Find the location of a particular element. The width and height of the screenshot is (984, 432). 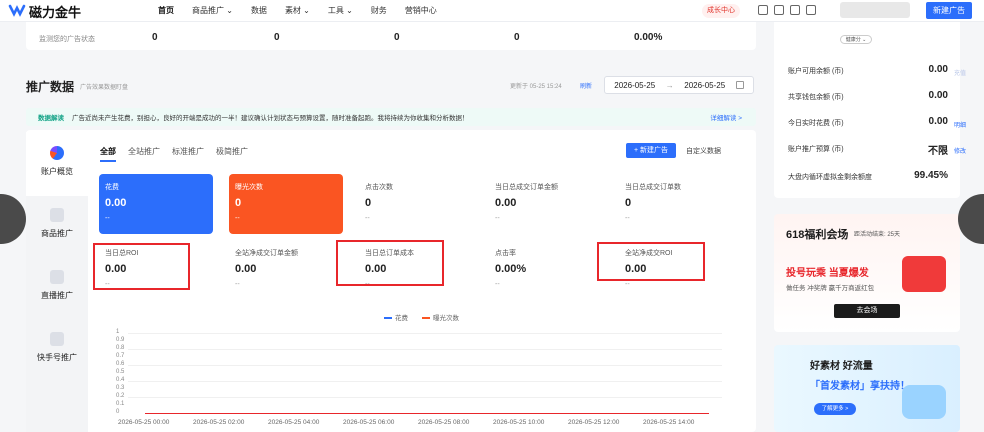

section-title: 推广数据 is located at coordinates (50, 87).